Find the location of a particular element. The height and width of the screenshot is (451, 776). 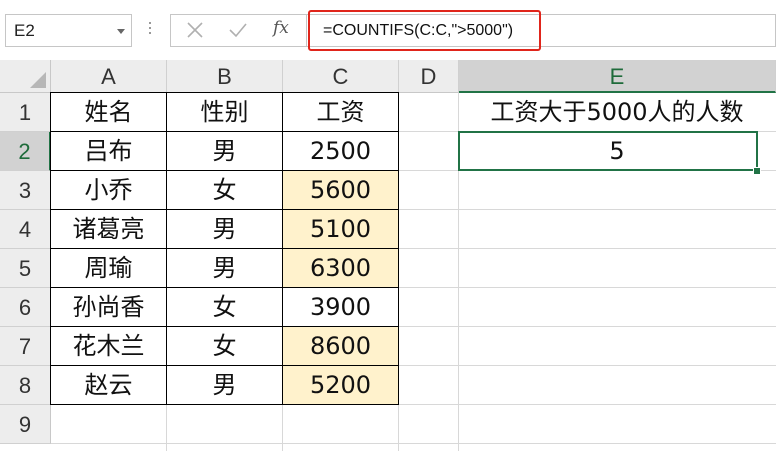

result-label-cell: 工资大于5000人的人数 is located at coordinates (617, 112).